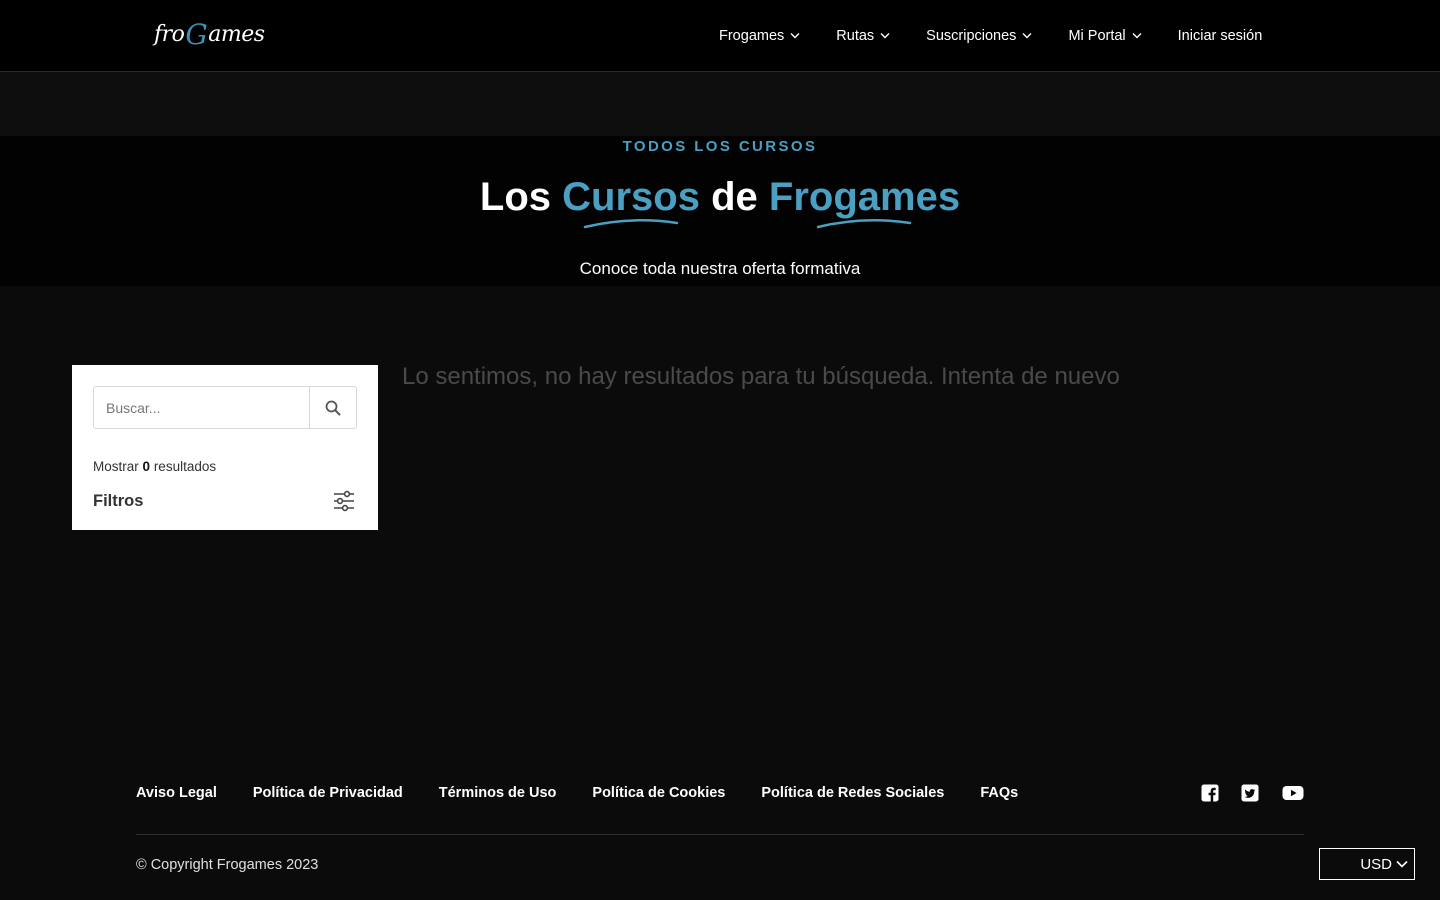 This screenshot has width=1440, height=900. What do you see at coordinates (236, 34) in the screenshot?
I see `logo-text-ames: ames` at bounding box center [236, 34].